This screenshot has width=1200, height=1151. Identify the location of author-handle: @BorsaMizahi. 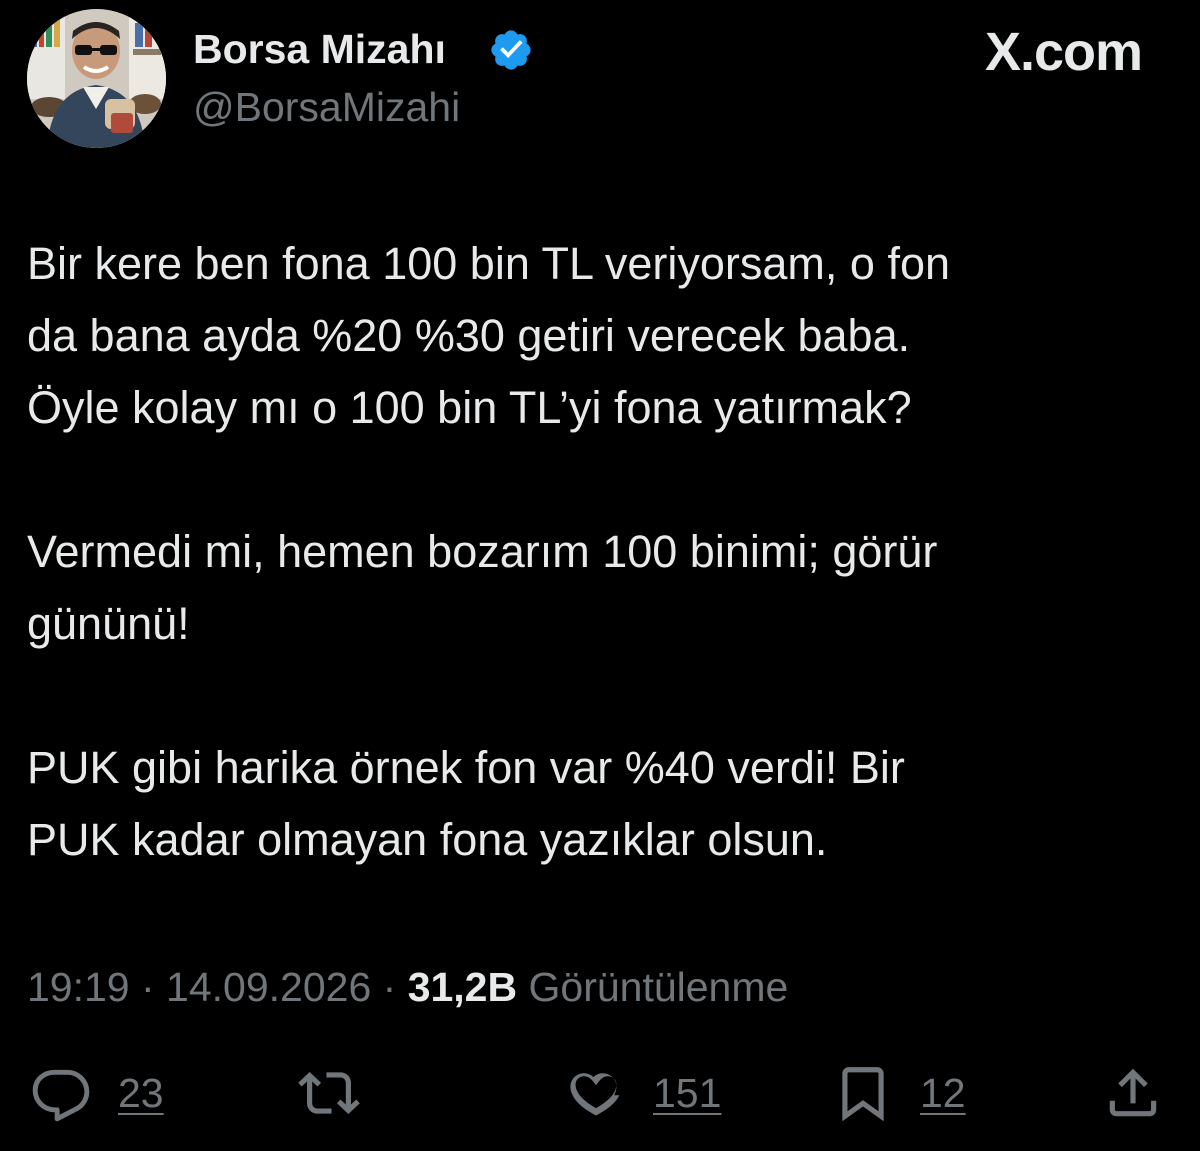
(326, 107).